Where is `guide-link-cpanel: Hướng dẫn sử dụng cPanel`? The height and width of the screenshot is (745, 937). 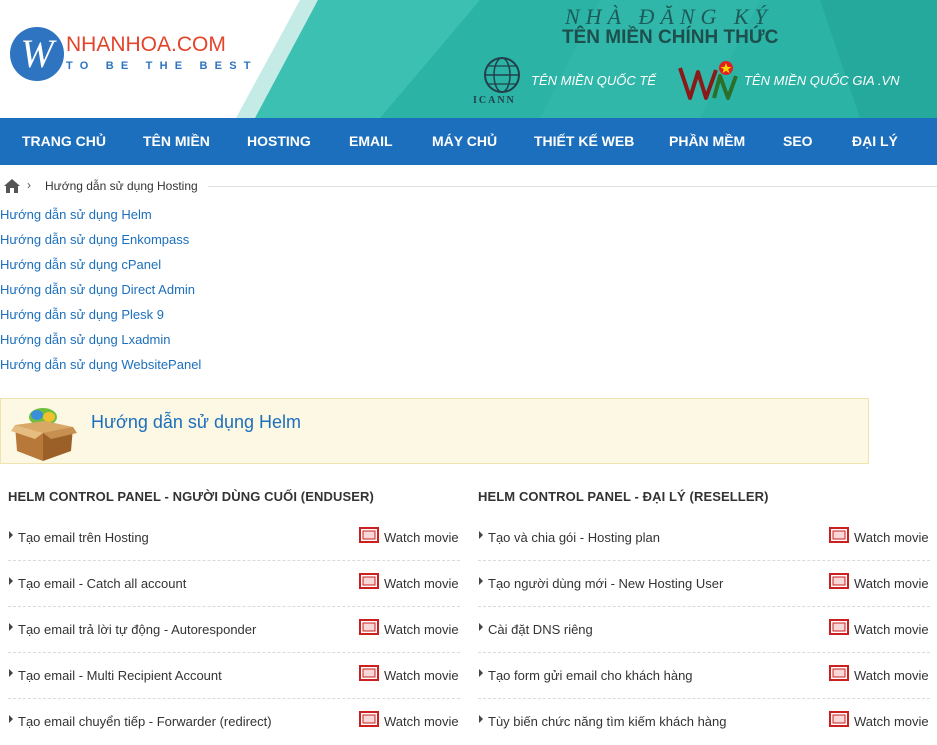
guide-link-cpanel: Hướng dẫn sử dụng cPanel is located at coordinates (100, 269).